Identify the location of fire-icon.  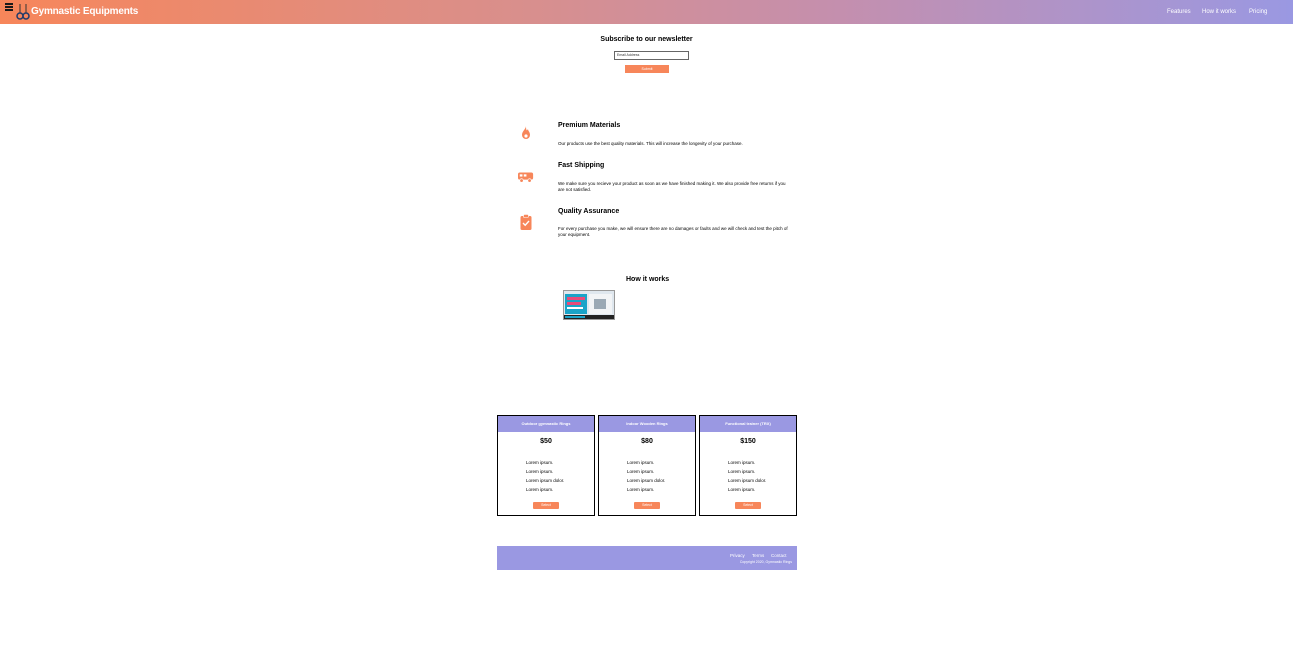
(526, 132).